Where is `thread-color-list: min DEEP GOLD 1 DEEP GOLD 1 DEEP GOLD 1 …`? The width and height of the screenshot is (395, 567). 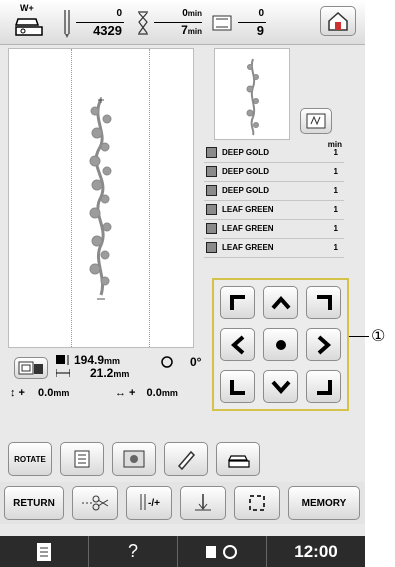
thread-color-list: min DEEP GOLD 1 DEEP GOLD 1 DEEP GOLD 1 … is located at coordinates (275, 211).